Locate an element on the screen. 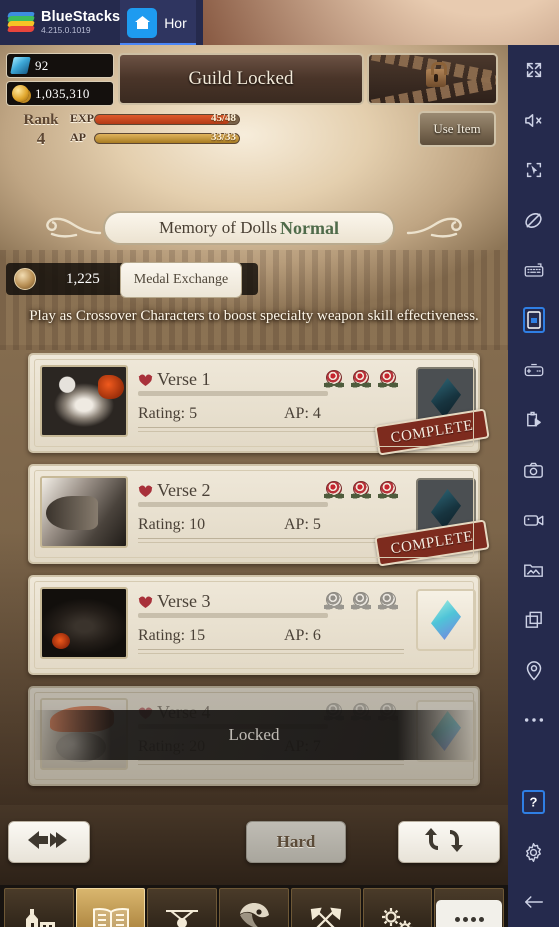  next-difficulty-arrow-icon is located at coordinates (449, 842).